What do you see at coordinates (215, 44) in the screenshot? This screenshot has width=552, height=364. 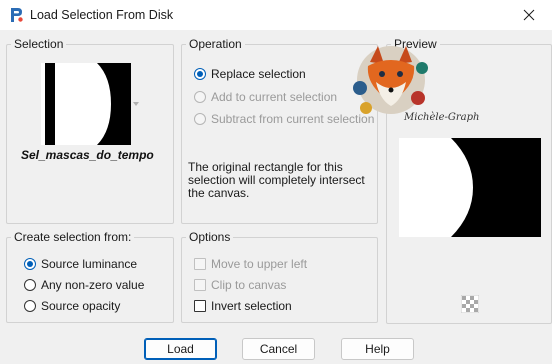 I see `operation-group-label: Operation` at bounding box center [215, 44].